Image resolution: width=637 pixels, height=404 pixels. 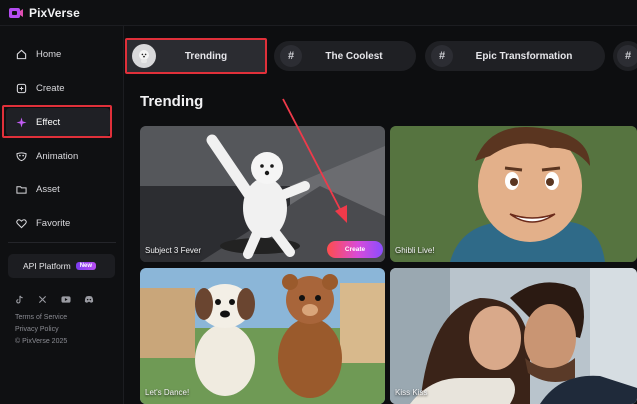 I want to click on sidebar-item-label: Home, so click(x=49, y=54).